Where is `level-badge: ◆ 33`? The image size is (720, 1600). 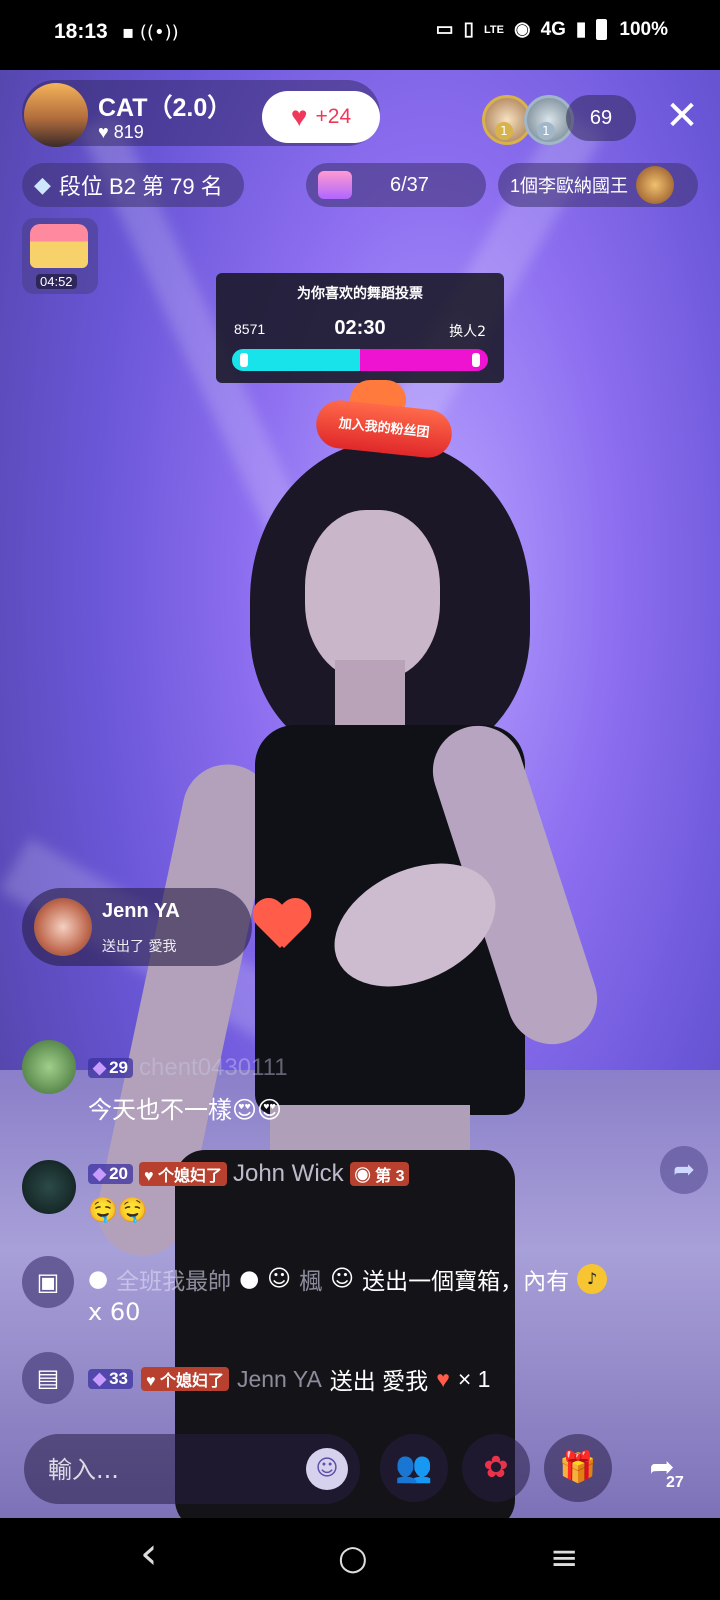
level-badge: ◆ 33 is located at coordinates (110, 1379).